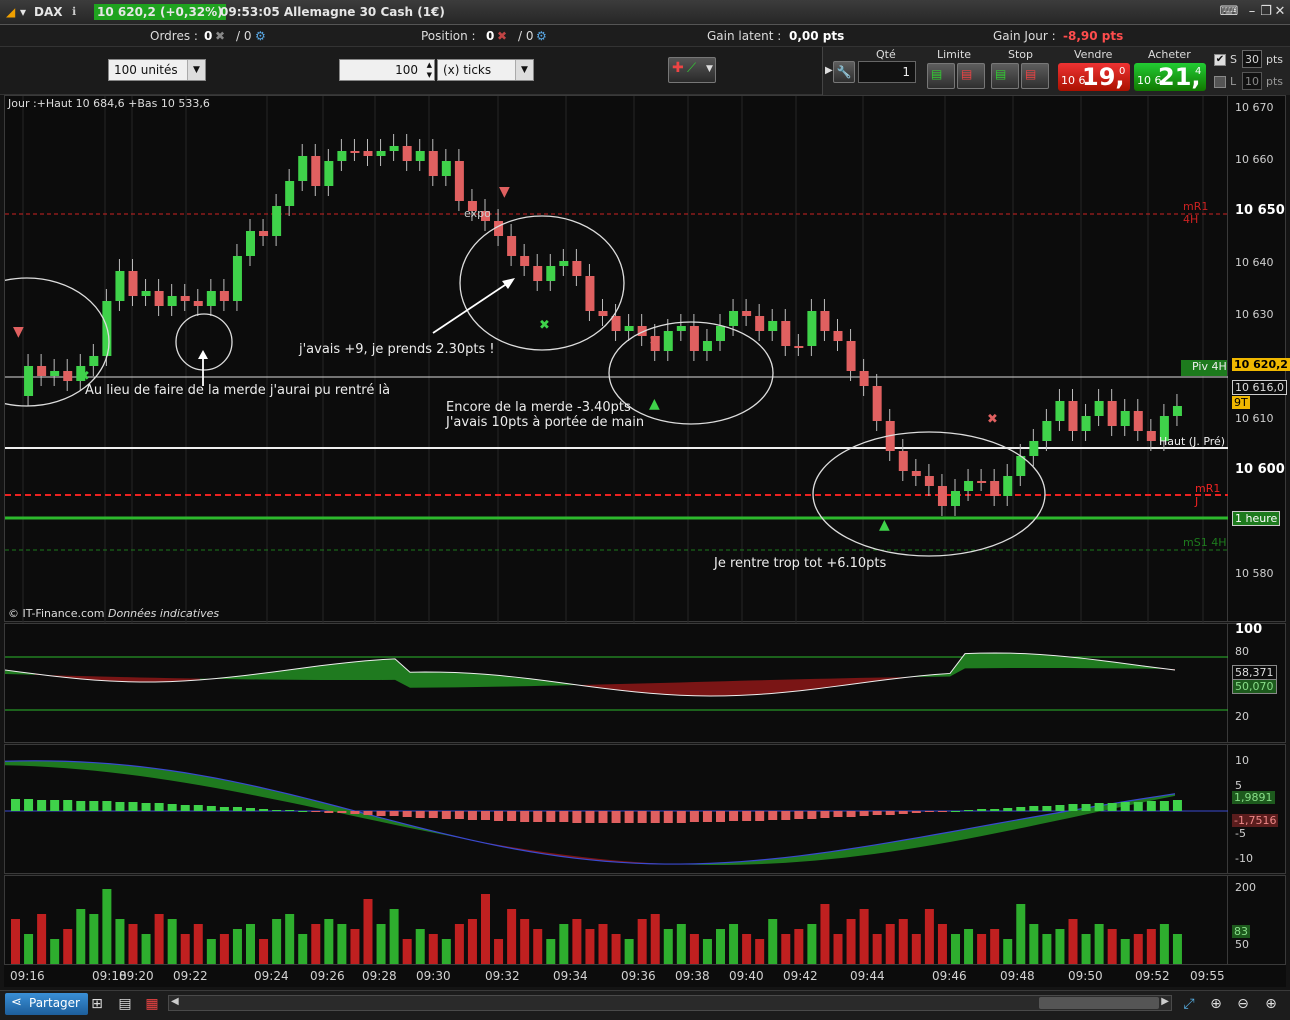 This screenshot has width=1290, height=1020. What do you see at coordinates (1252, 59) in the screenshot?
I see `s-value-input: 30` at bounding box center [1252, 59].